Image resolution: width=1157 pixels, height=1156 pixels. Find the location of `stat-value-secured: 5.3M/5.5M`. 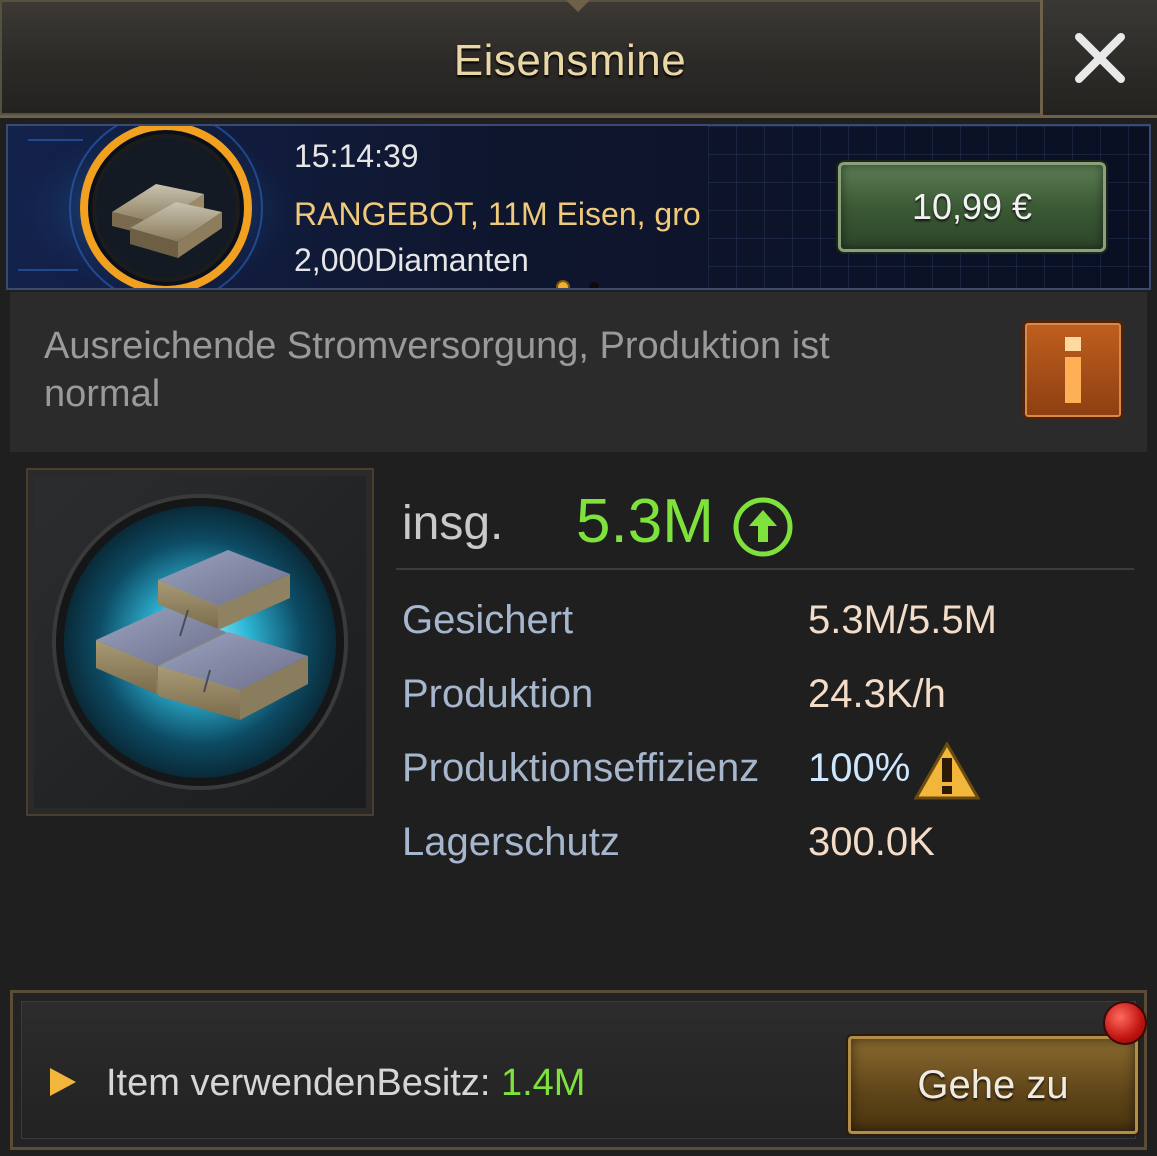

stat-value-secured: 5.3M/5.5M is located at coordinates (902, 620).